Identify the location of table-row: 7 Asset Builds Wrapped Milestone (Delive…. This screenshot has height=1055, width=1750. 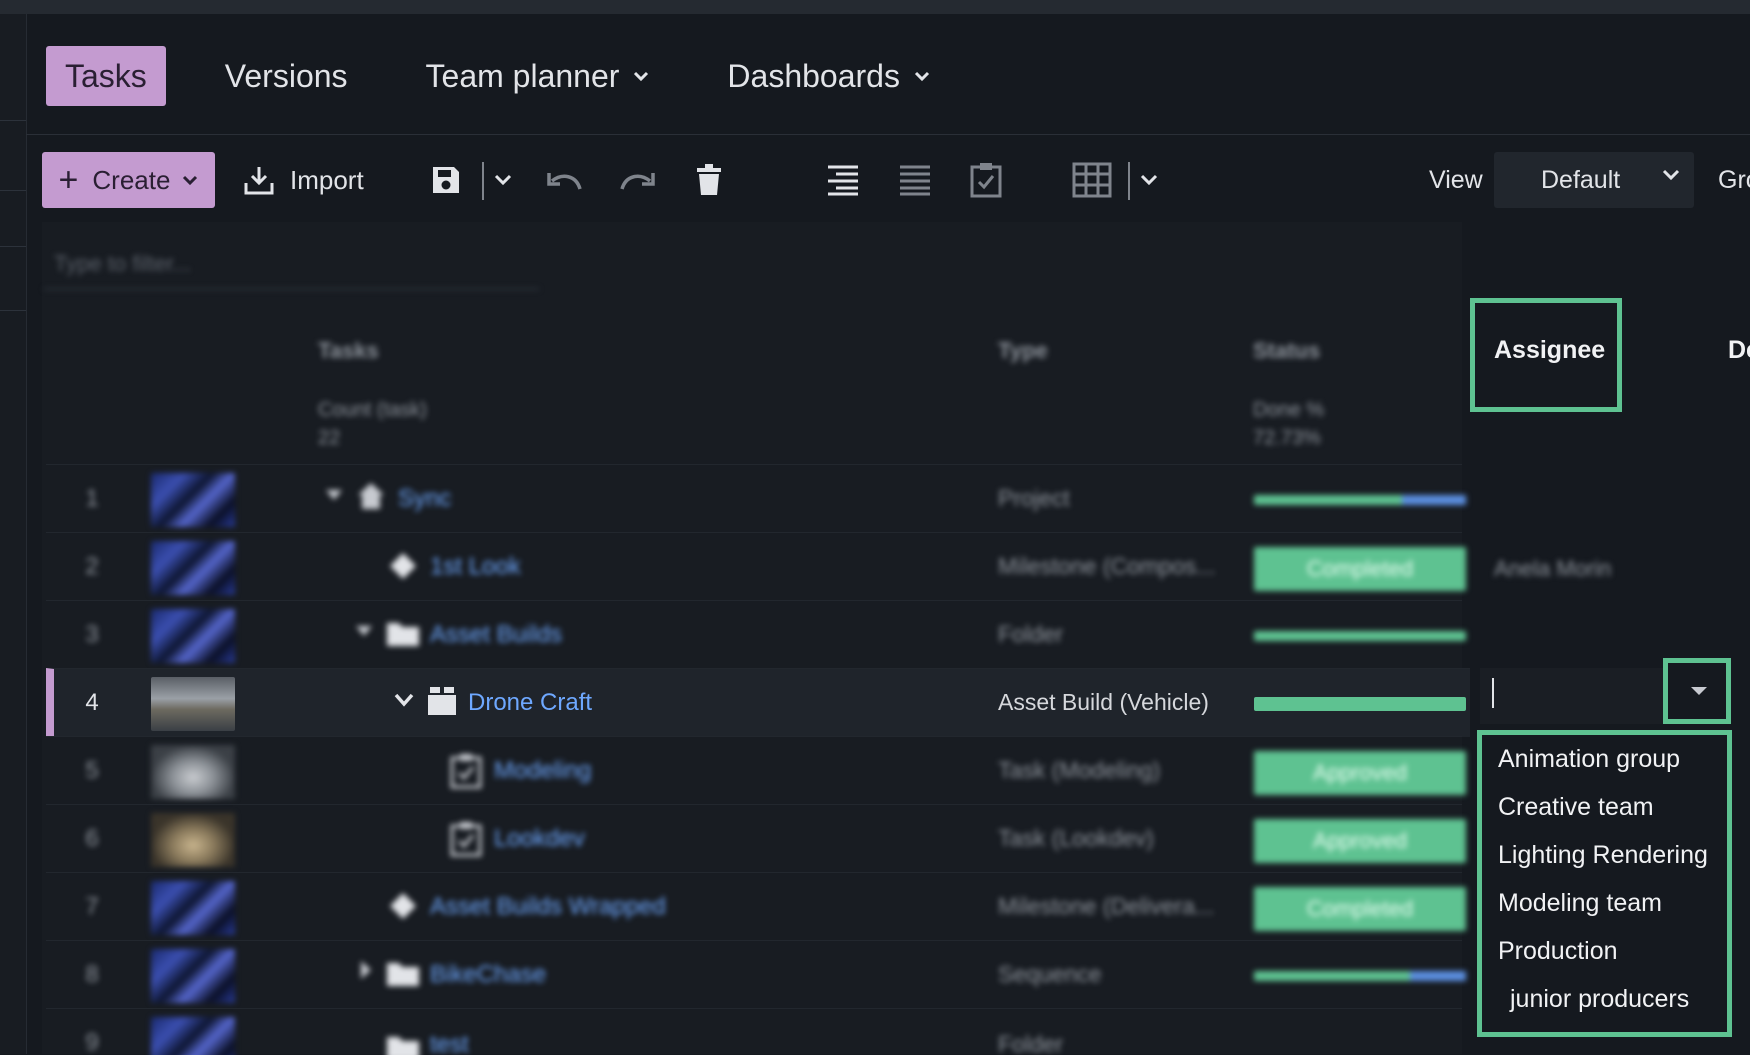
(756, 906).